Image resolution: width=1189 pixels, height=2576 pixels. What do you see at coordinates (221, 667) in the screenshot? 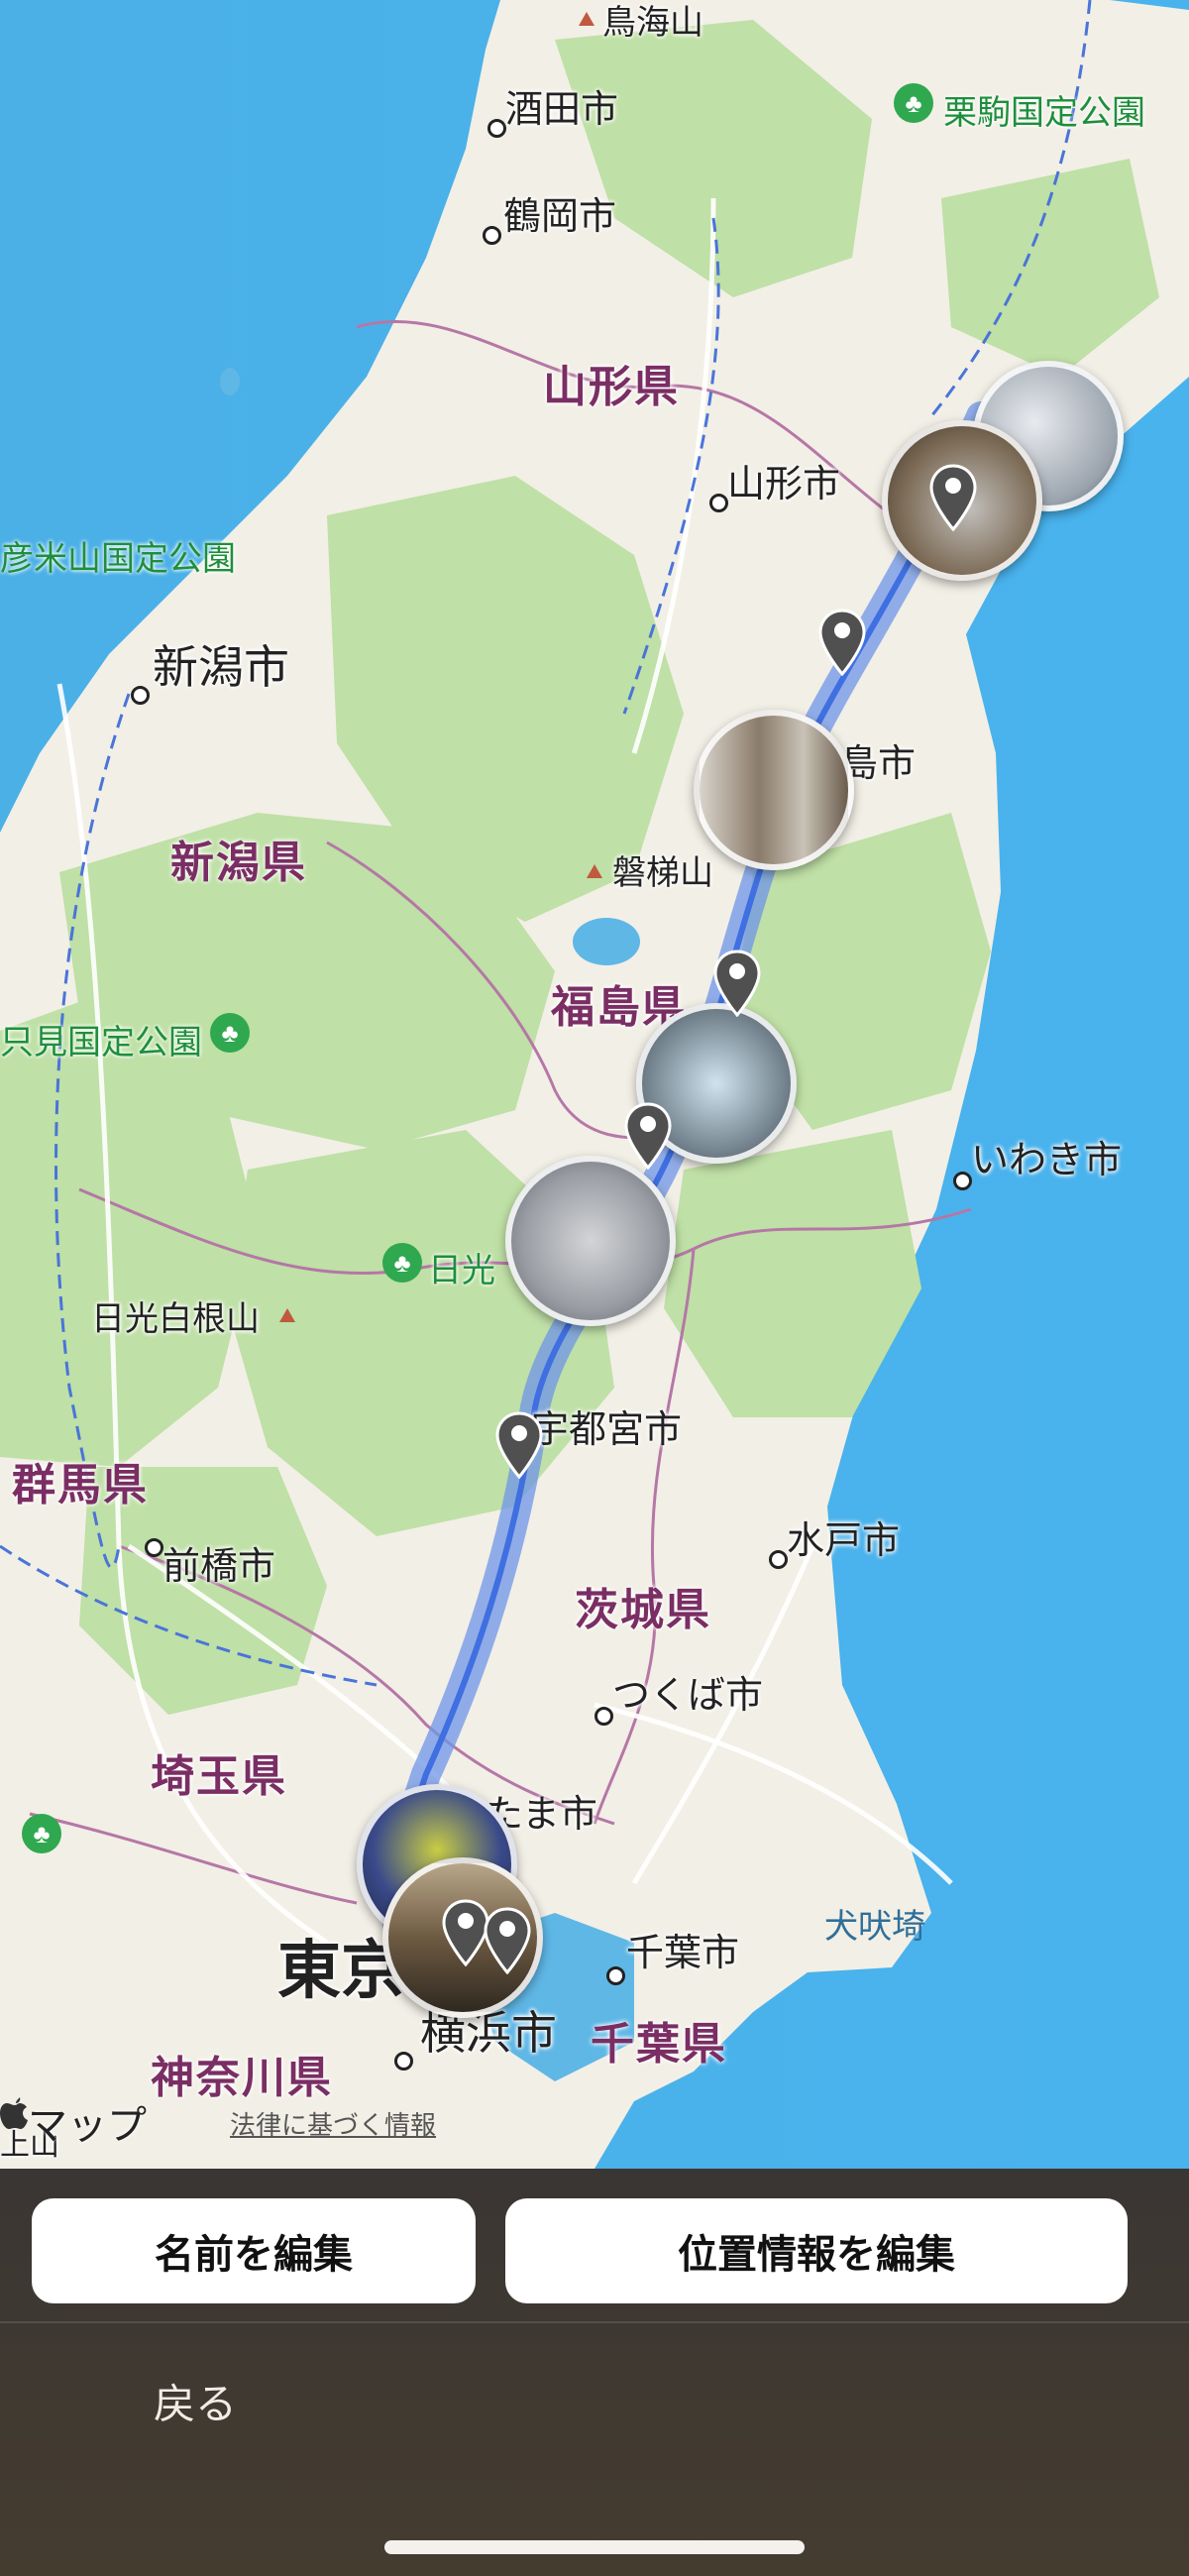
I see `city-label-niigata: 新潟市` at bounding box center [221, 667].